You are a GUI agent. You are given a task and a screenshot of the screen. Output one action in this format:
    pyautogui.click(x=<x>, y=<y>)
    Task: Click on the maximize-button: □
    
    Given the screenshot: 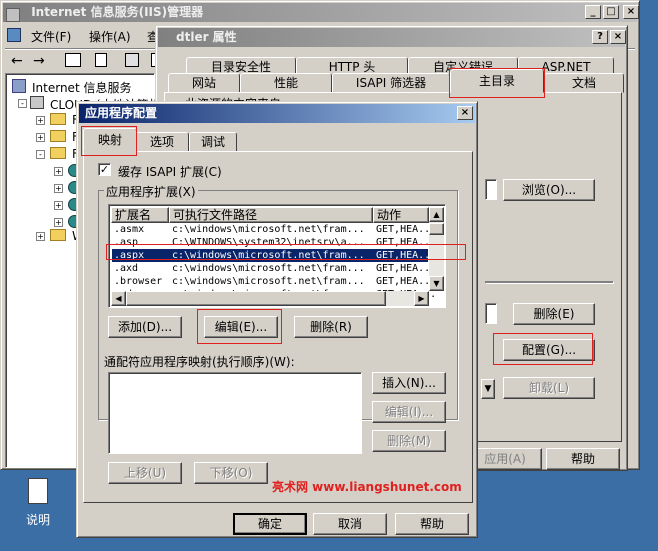 What is the action you would take?
    pyautogui.click(x=611, y=12)
    